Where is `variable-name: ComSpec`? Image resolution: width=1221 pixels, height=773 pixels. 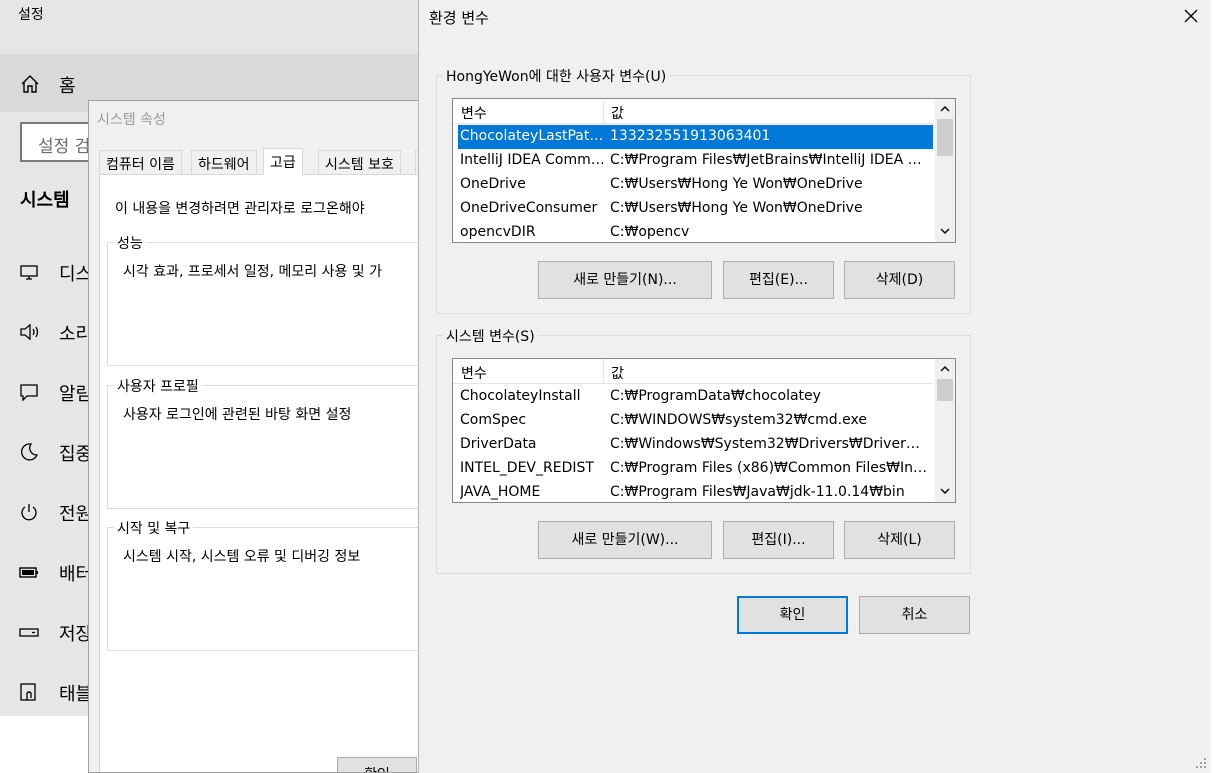 variable-name: ComSpec is located at coordinates (493, 420).